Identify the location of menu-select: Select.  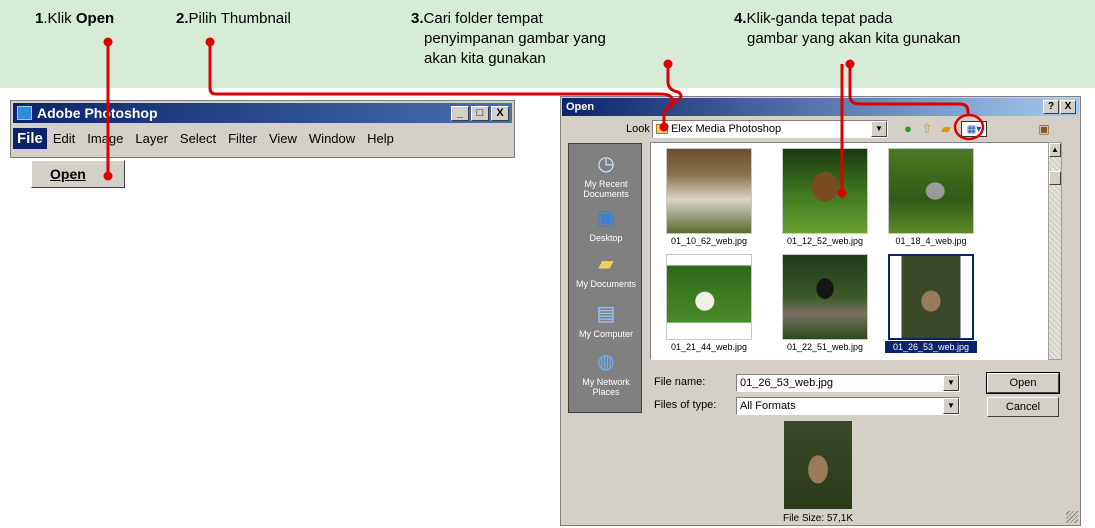
(198, 138).